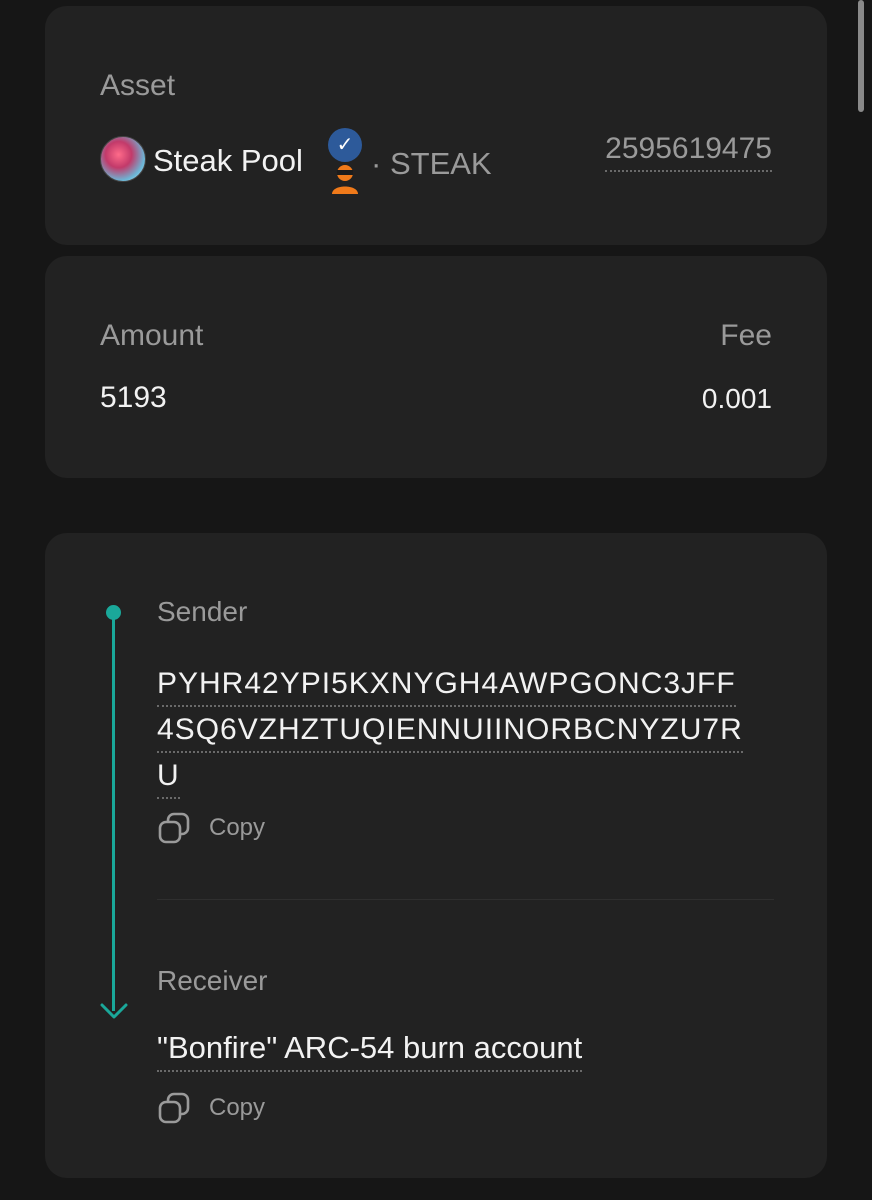 Image resolution: width=872 pixels, height=1200 pixels. What do you see at coordinates (202, 611) in the screenshot?
I see `sender-label: Sender` at bounding box center [202, 611].